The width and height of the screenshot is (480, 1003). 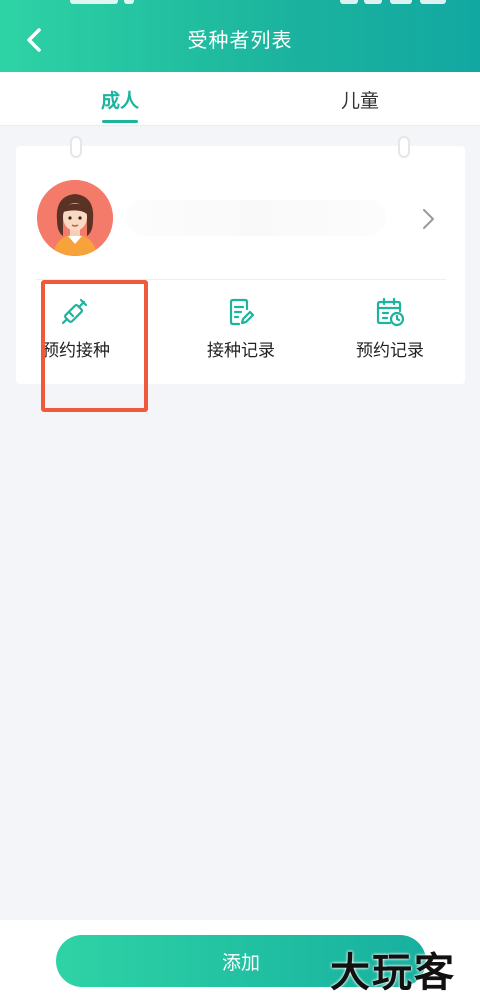 I want to click on record-edit-icon, so click(x=242, y=312).